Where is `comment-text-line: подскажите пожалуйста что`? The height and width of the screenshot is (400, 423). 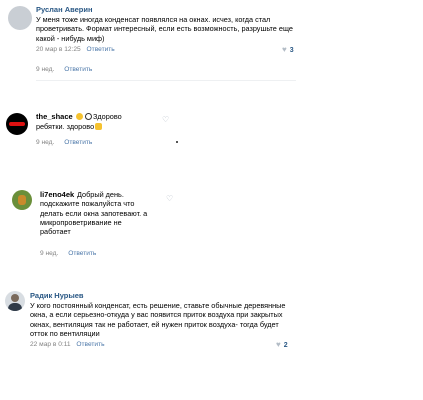 comment-text-line: подскажите пожалуйста что is located at coordinates (87, 204).